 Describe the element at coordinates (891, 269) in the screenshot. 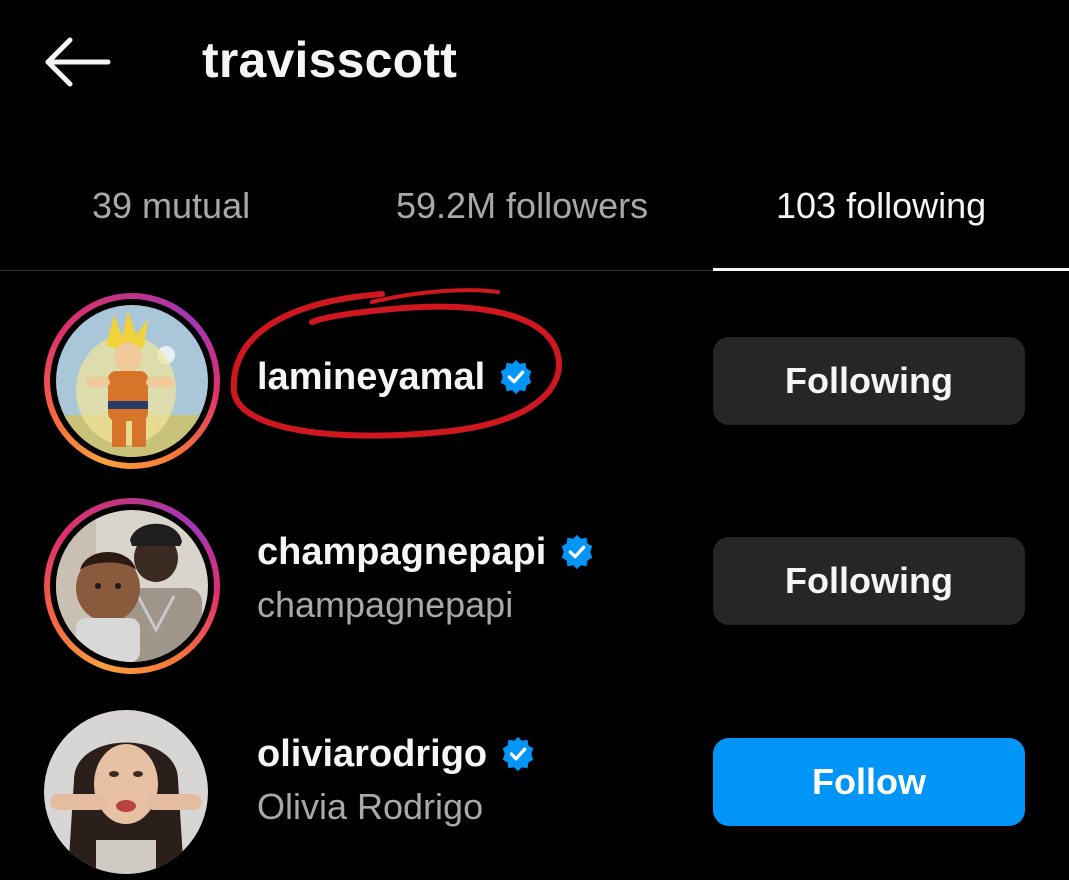

I see `active-tab-indicator` at that location.